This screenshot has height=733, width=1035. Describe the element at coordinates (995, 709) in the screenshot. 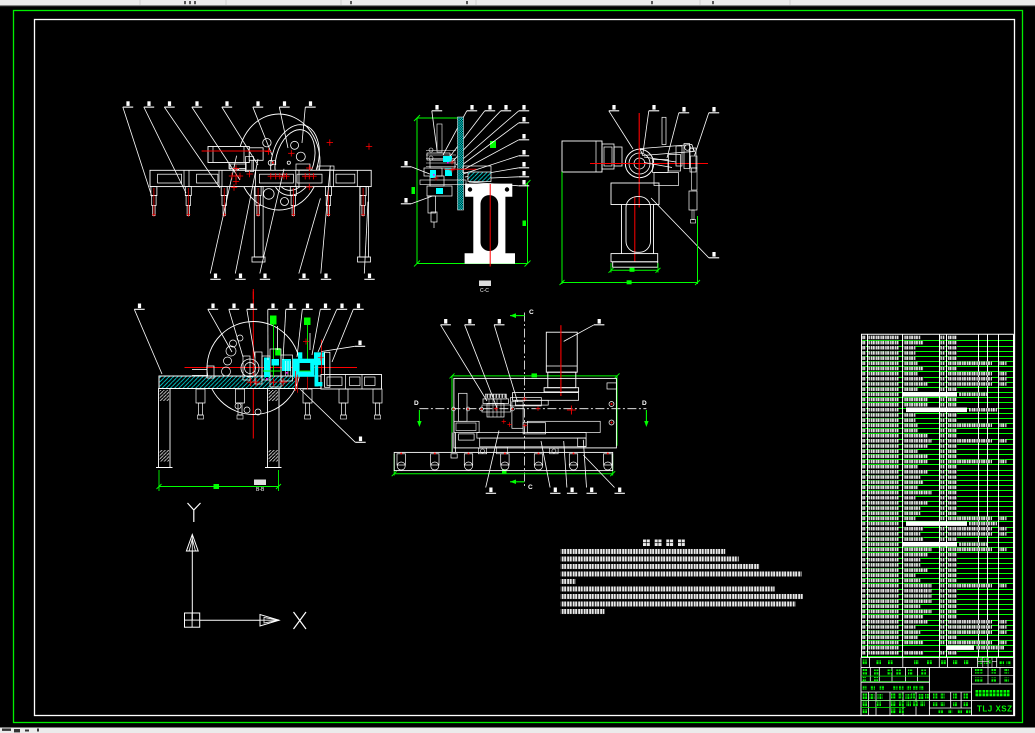

I see `svg-text: TLJ XSZ` at that location.